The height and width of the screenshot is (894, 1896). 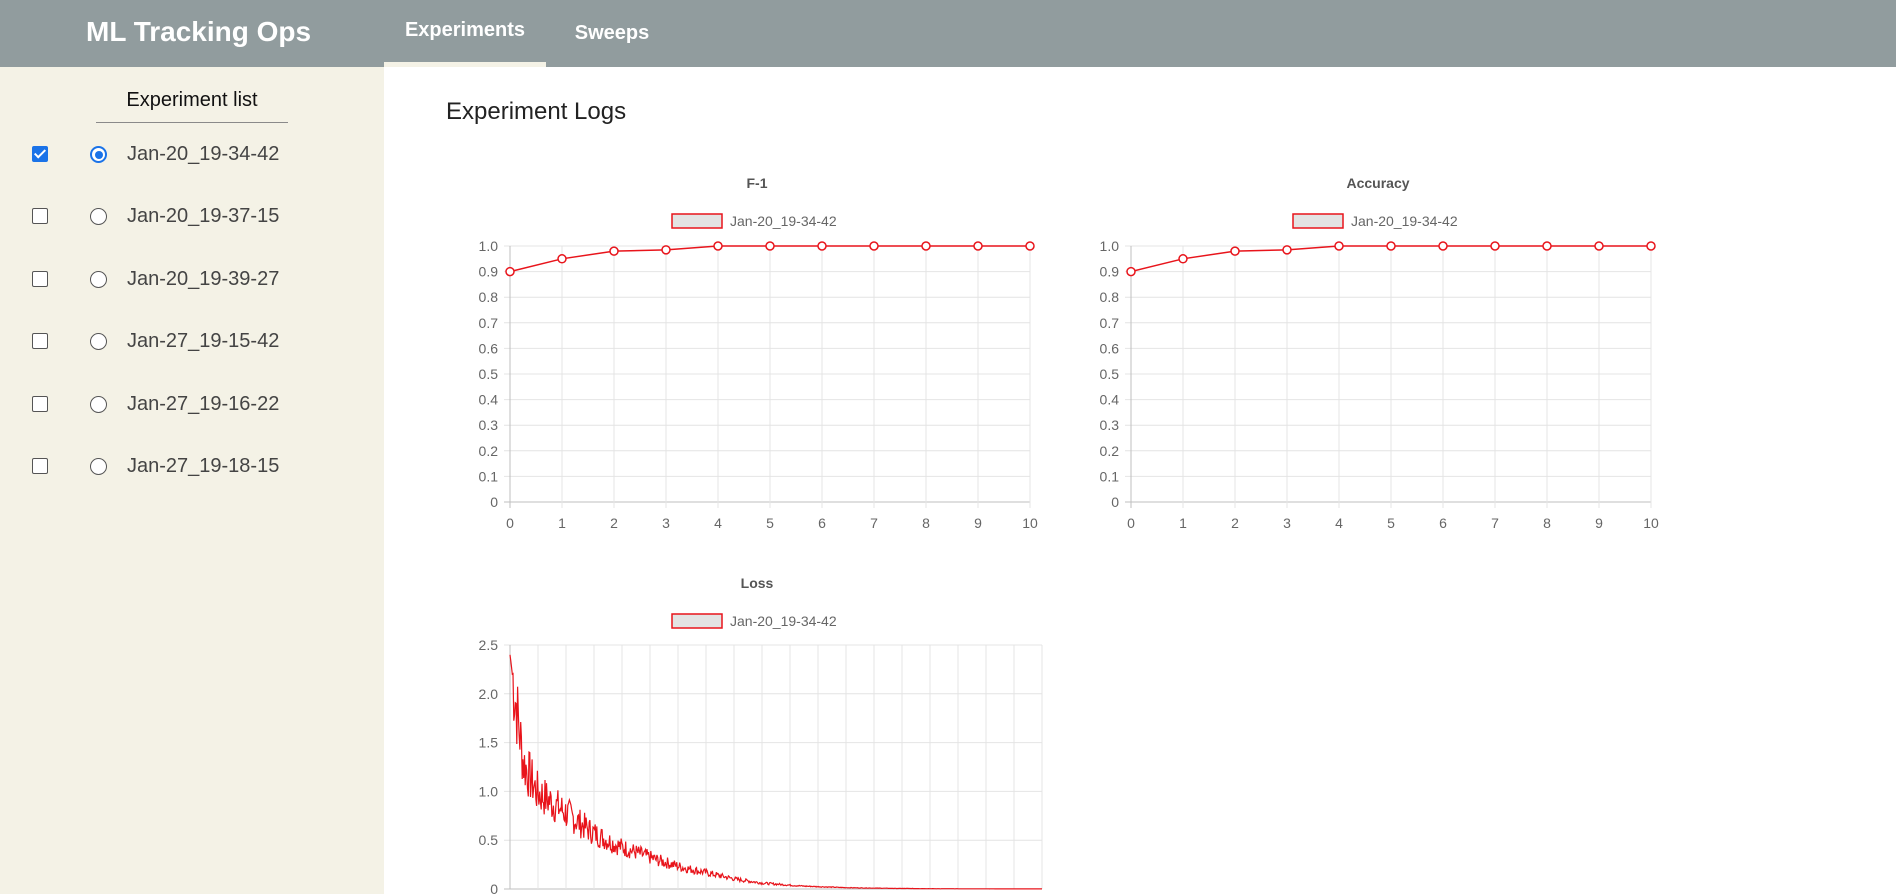 I want to click on y-tick-label: 2.5, so click(x=489, y=645).